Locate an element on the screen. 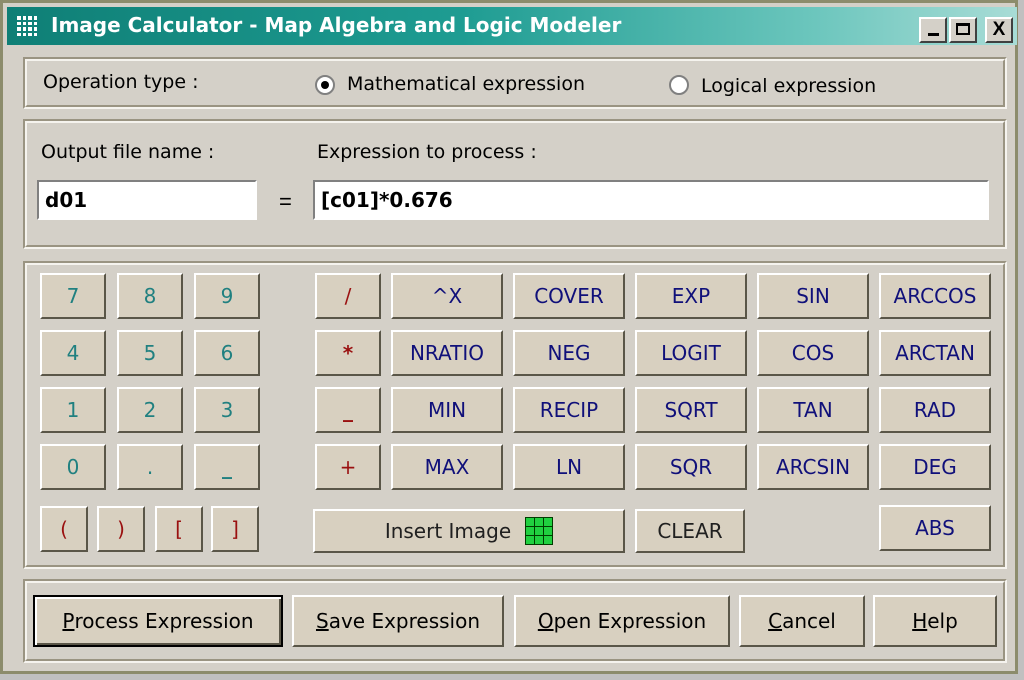 This screenshot has width=1024, height=680. mathematical-expression-label: Mathematical expression is located at coordinates (466, 84).